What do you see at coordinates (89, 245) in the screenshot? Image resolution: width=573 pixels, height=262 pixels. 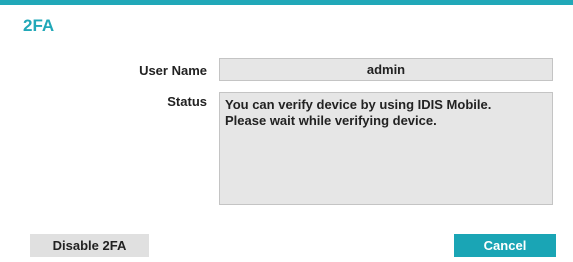 I see `disable-2fa-button: Disable 2FA` at bounding box center [89, 245].